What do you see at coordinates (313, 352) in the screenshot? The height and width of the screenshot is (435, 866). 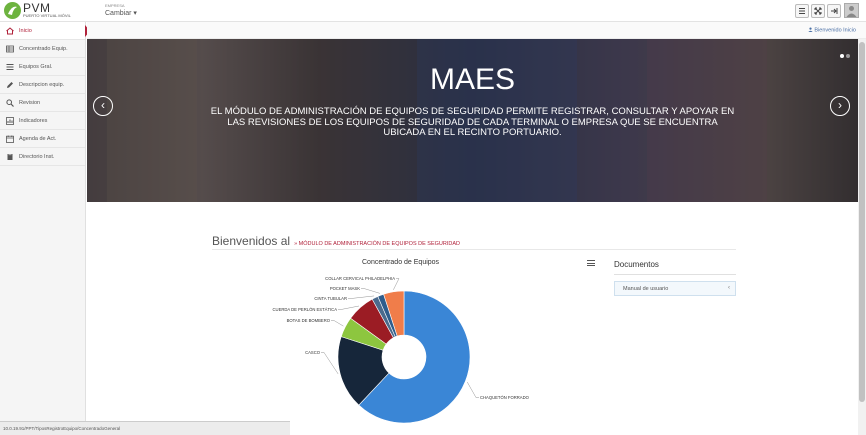 I see `slice-label: CASCO` at bounding box center [313, 352].